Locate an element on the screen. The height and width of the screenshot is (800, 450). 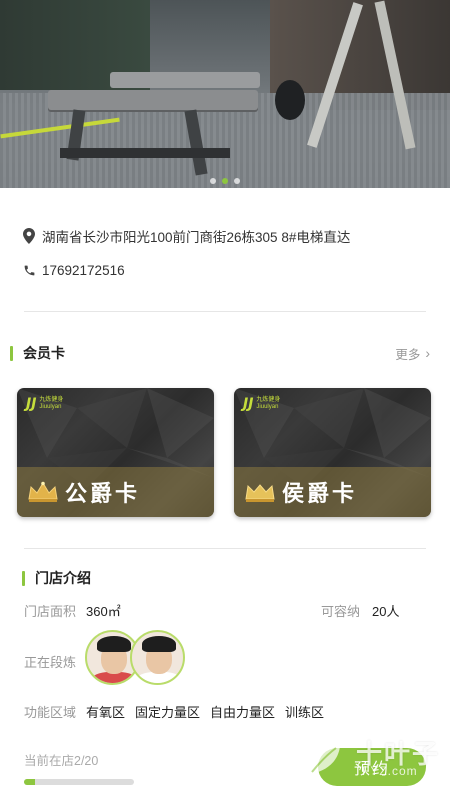
more-label: 更多 is located at coordinates (408, 354).